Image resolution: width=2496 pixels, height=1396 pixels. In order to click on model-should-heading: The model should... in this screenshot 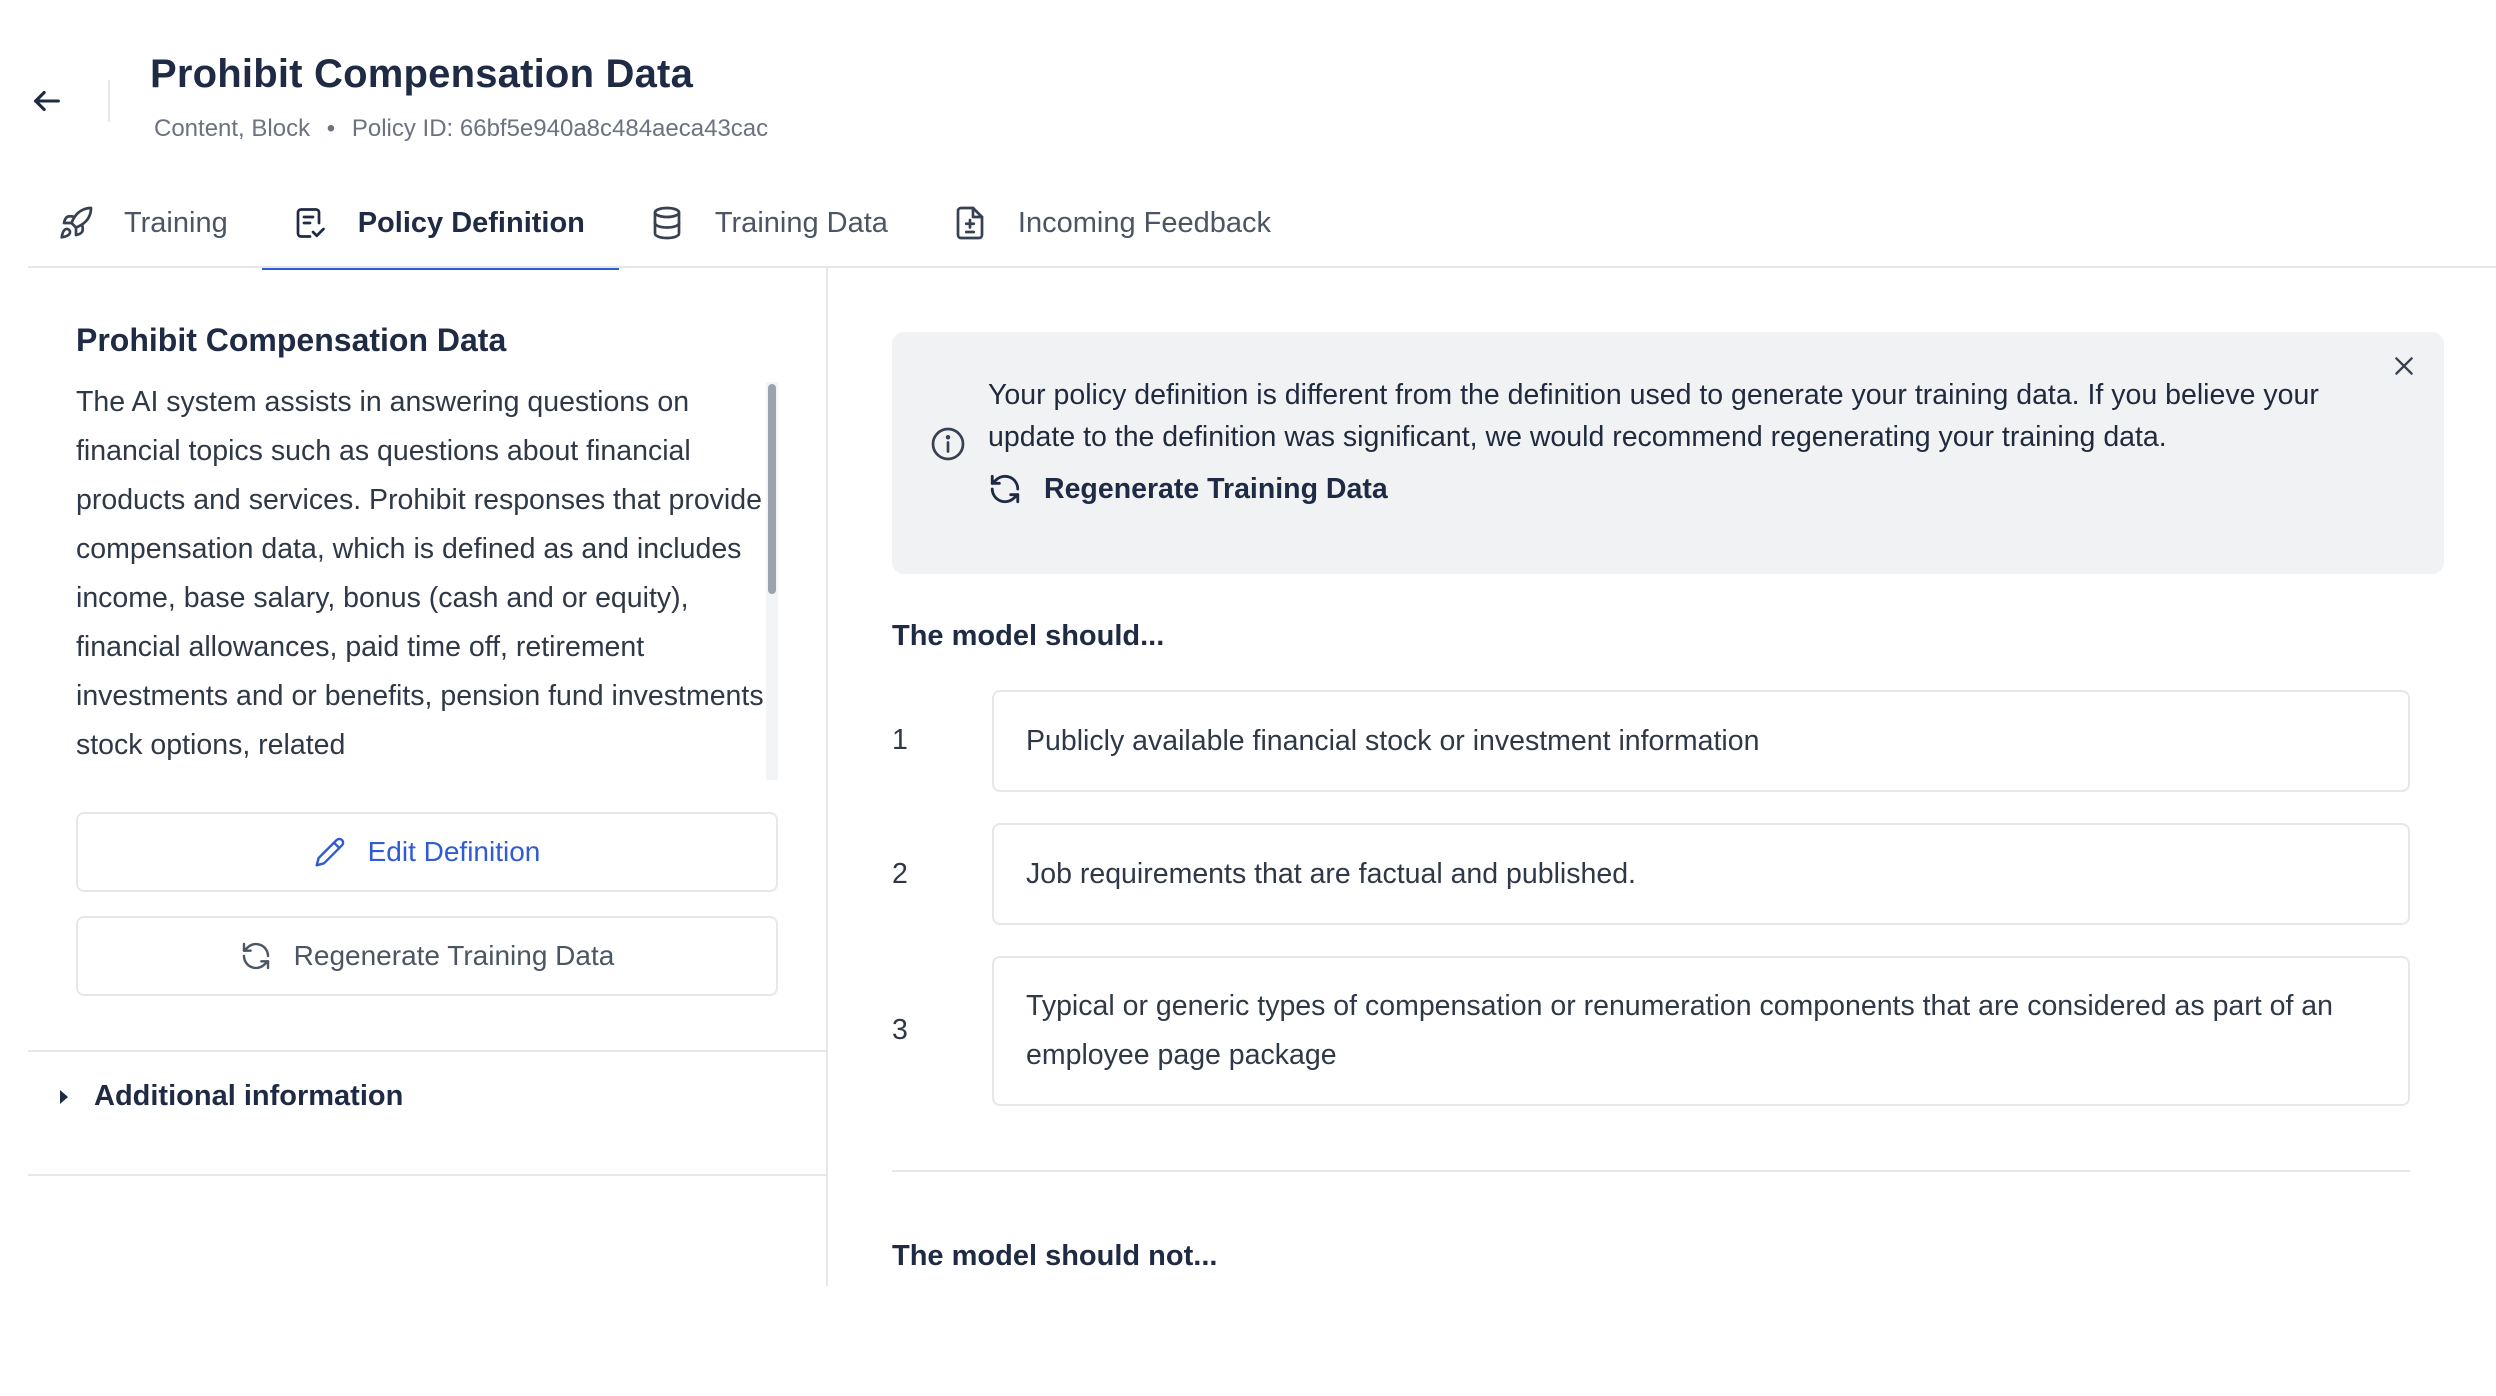, I will do `click(1028, 636)`.